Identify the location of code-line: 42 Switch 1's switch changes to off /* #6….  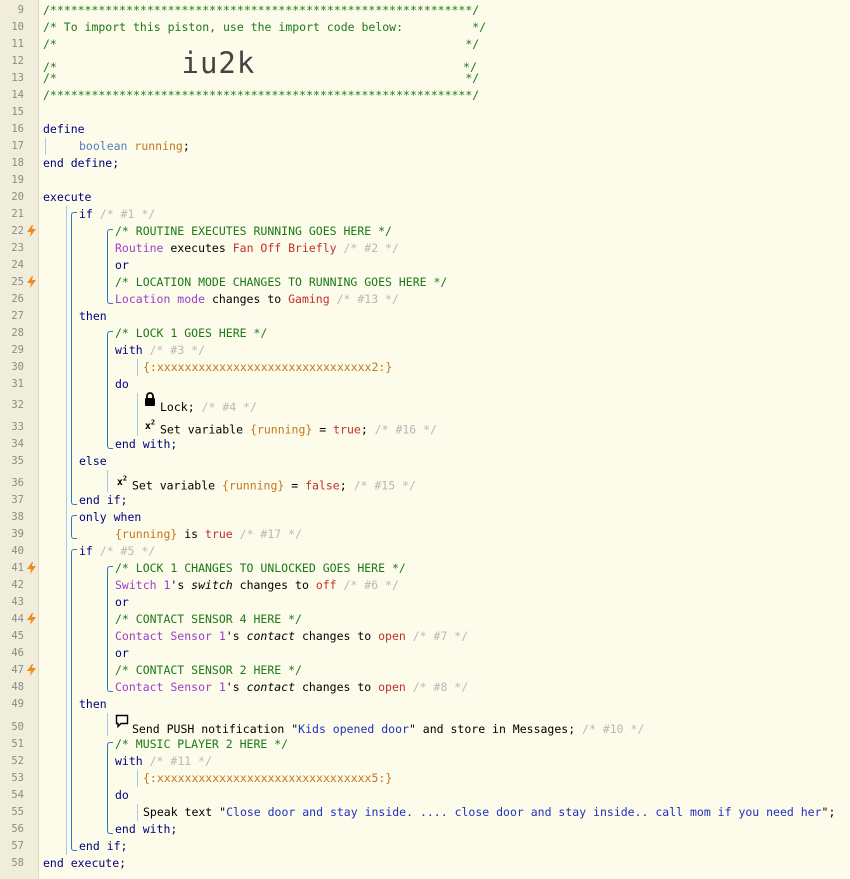
(425, 585).